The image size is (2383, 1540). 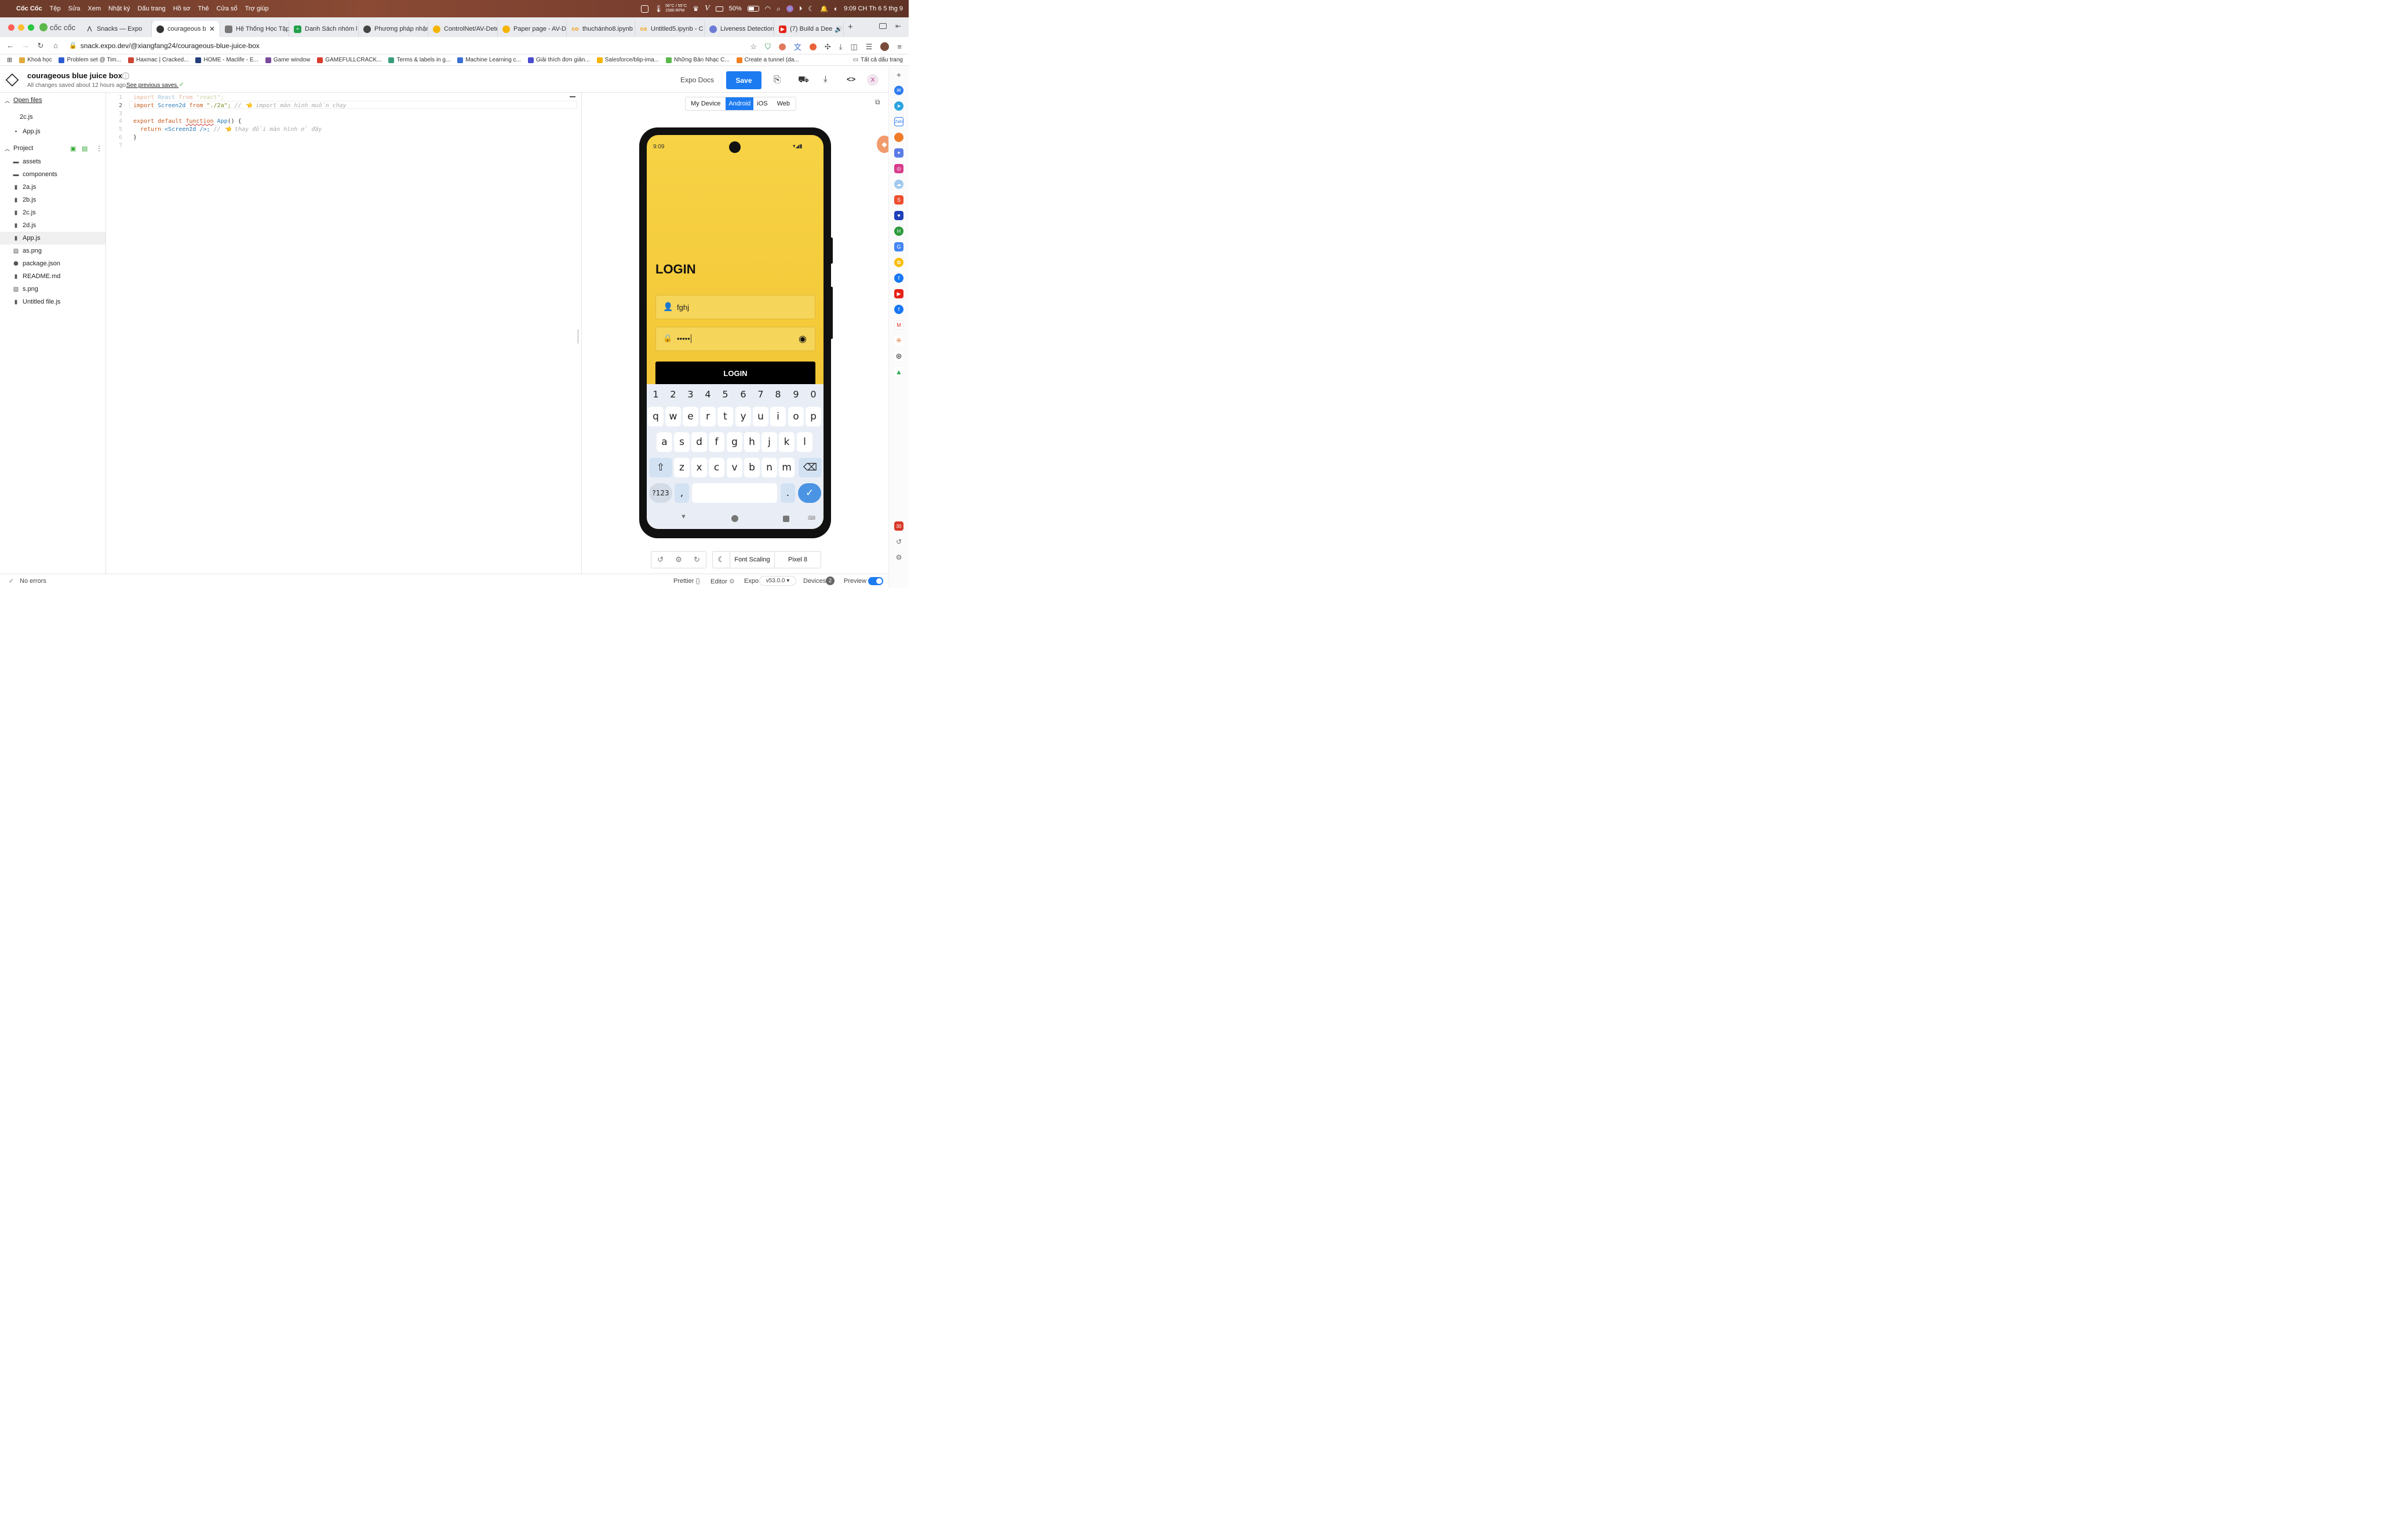 What do you see at coordinates (152, 86) in the screenshot?
I see `previous-saves-link: See previous saves.` at bounding box center [152, 86].